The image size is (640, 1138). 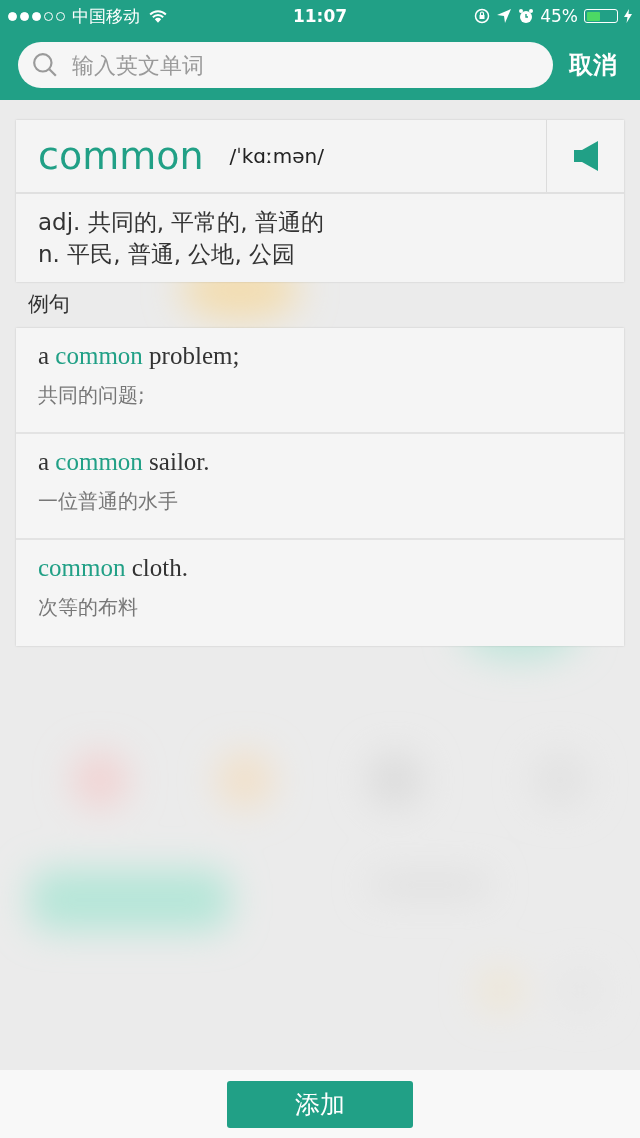 What do you see at coordinates (285, 65) in the screenshot?
I see `search-field: 输入英文单词` at bounding box center [285, 65].